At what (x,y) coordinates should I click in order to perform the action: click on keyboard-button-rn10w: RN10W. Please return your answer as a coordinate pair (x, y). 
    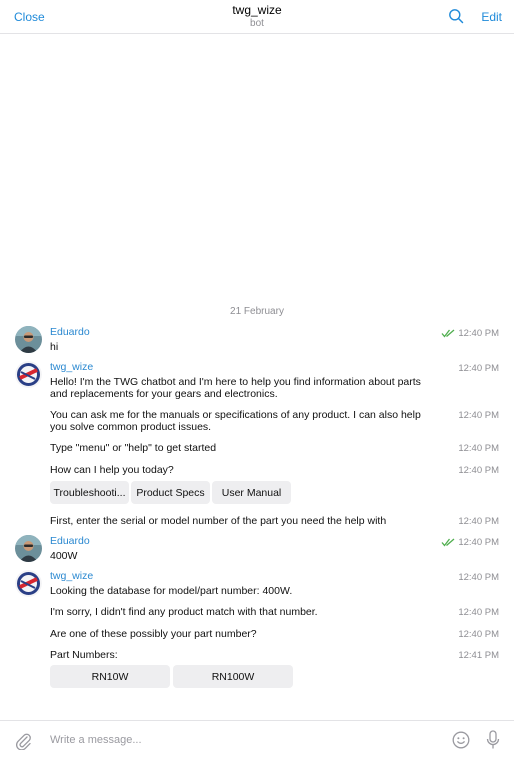
    Looking at the image, I should click on (110, 676).